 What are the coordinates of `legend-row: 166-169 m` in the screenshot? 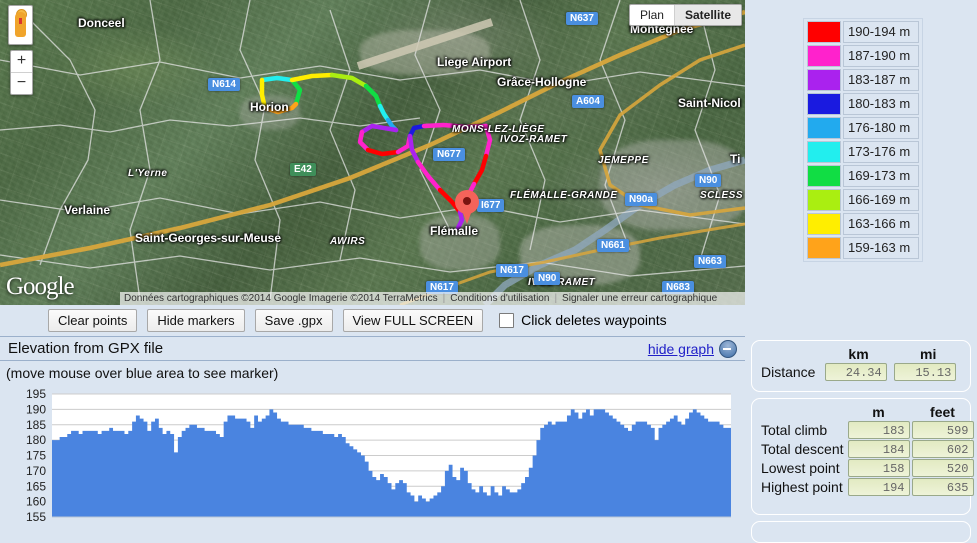 It's located at (863, 200).